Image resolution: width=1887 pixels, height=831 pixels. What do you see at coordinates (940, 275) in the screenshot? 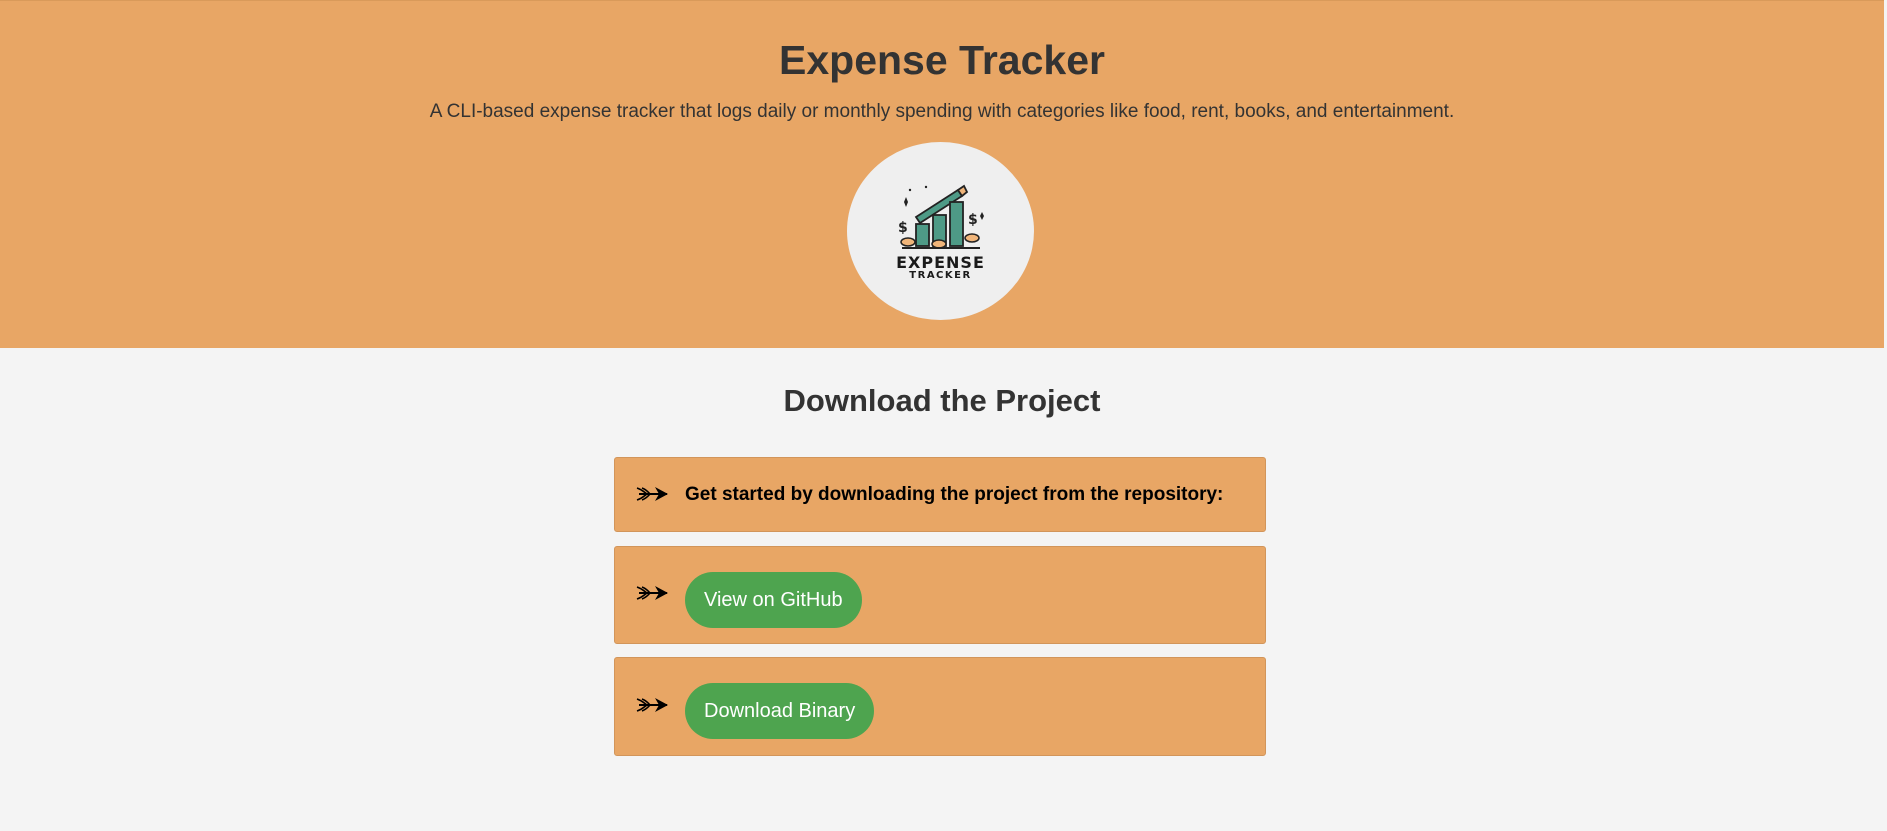
I see `logo-text-tracker: TRACKER` at bounding box center [940, 275].